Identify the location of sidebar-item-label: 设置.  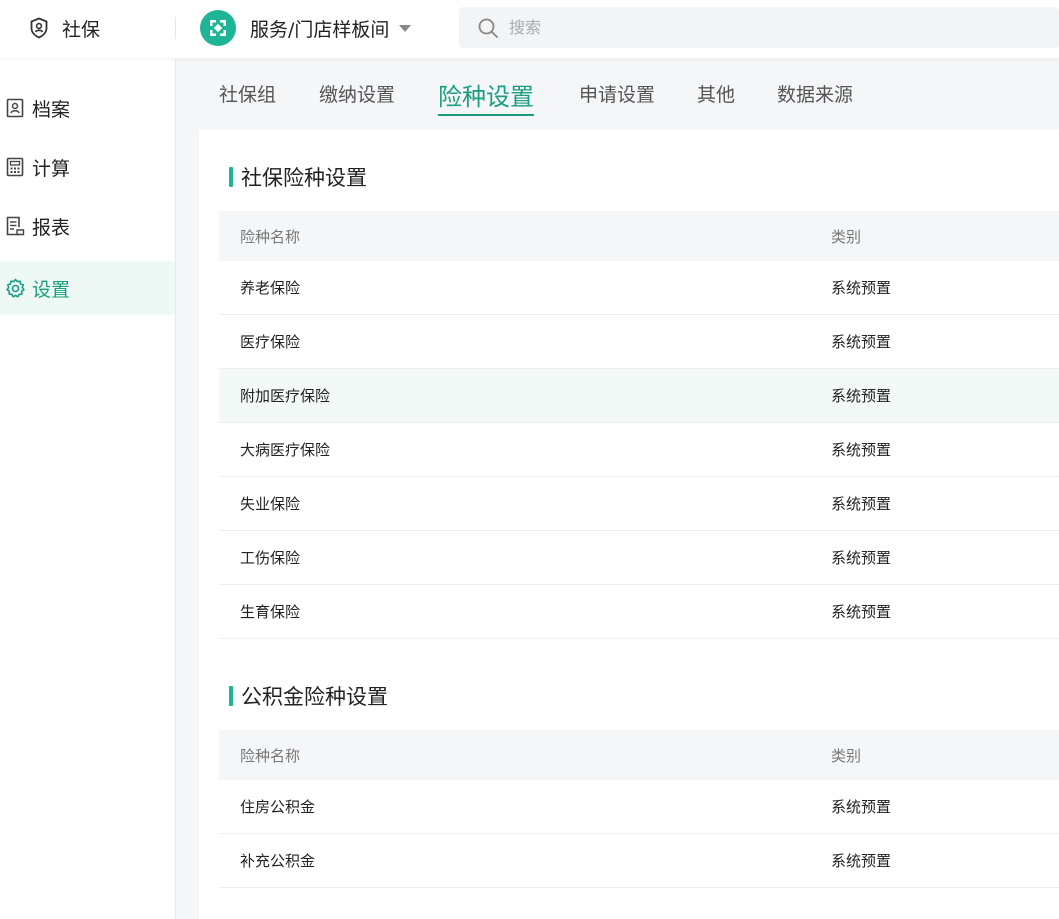
(51, 289).